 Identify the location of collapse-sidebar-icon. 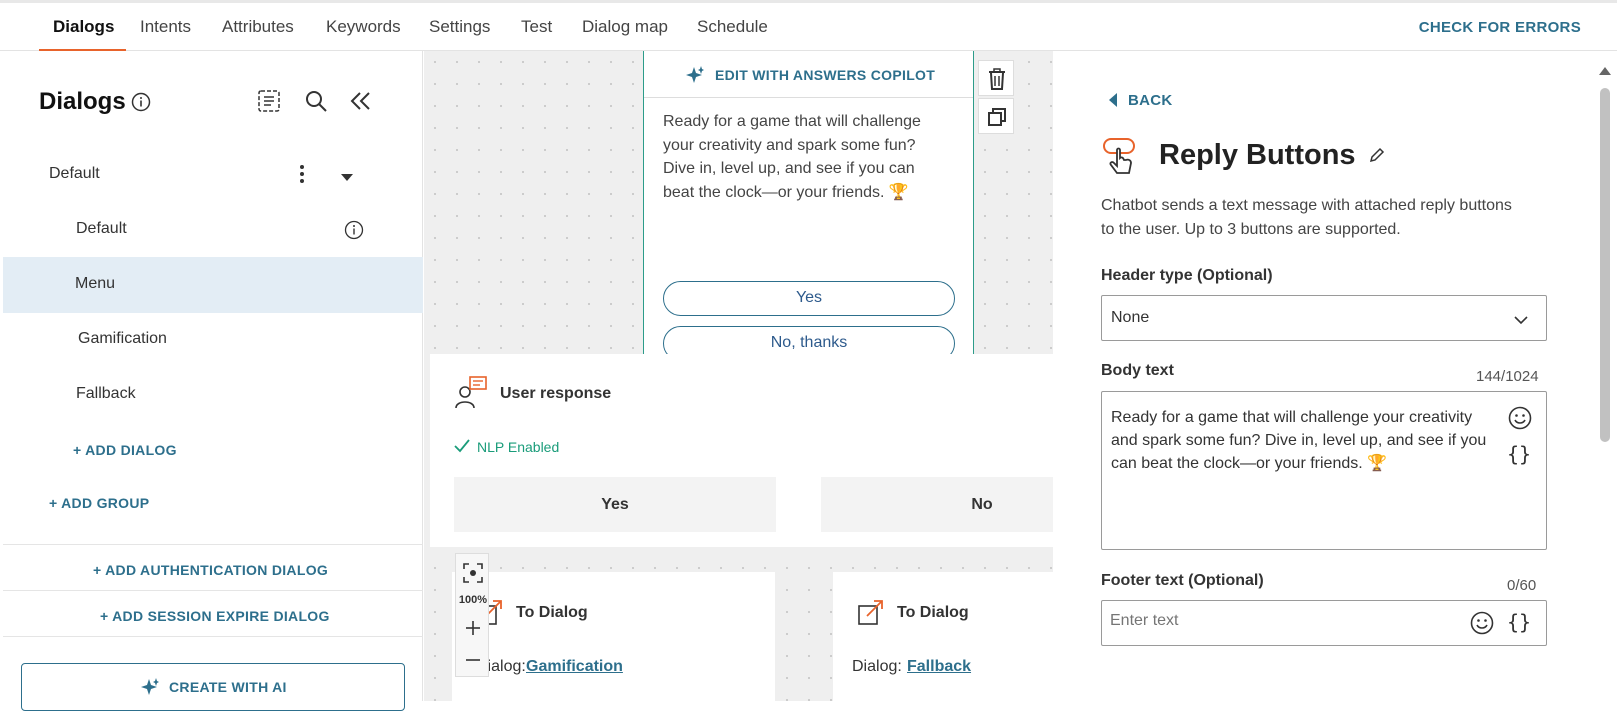
(360, 103).